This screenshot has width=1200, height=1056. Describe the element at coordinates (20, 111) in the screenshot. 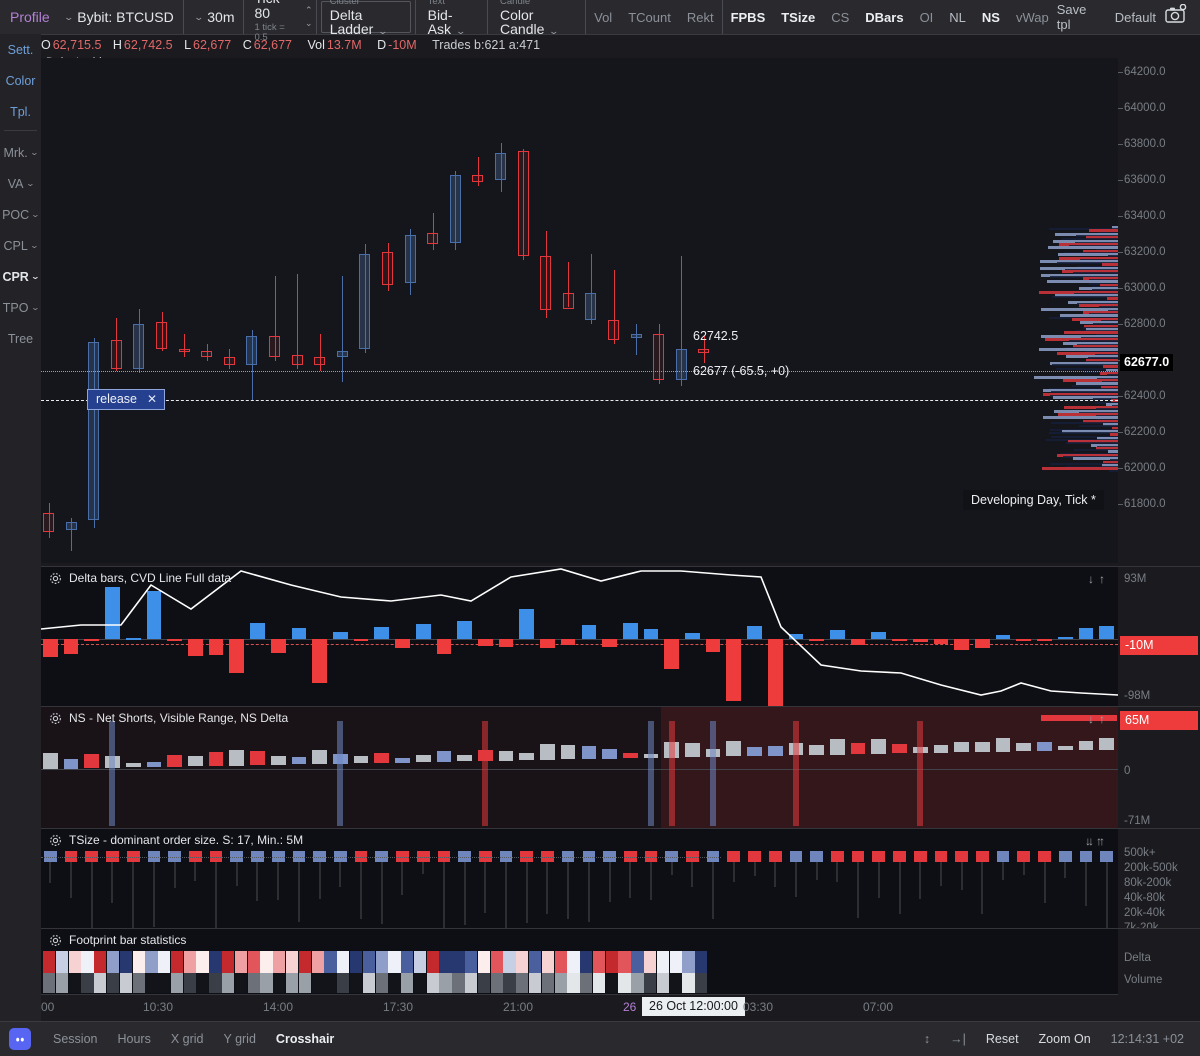

I see `sidebar-item-tpl: Tpl.` at that location.